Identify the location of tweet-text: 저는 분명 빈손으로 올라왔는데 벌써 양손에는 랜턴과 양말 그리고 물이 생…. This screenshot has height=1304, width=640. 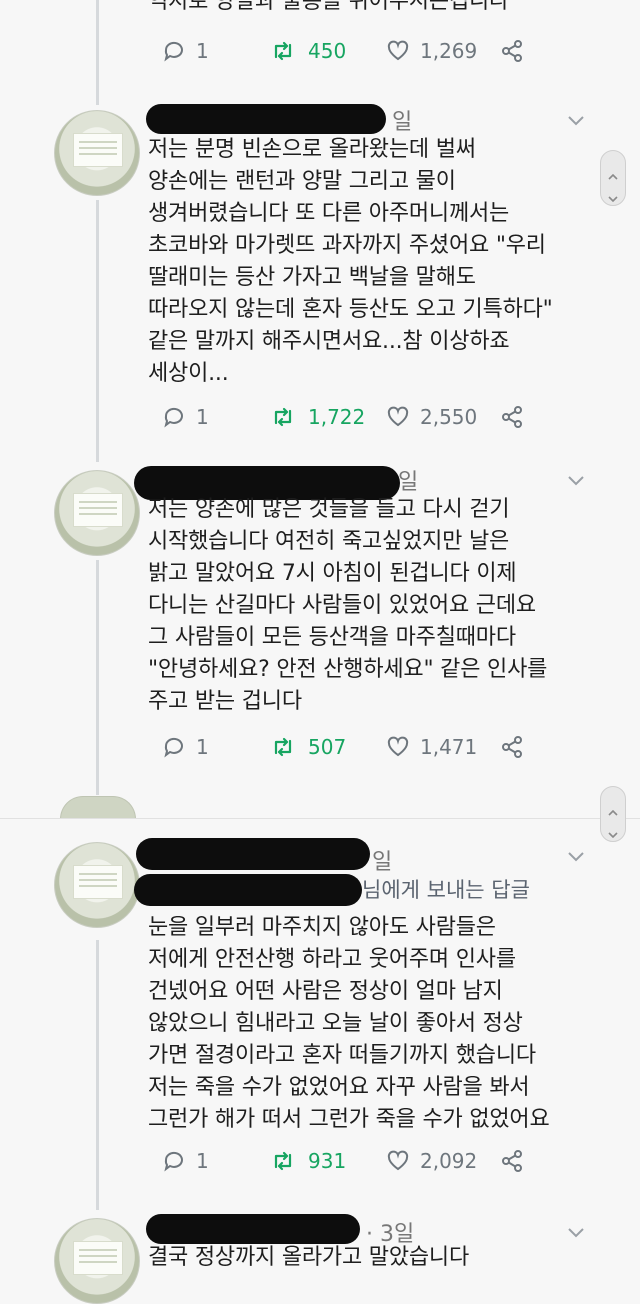
(350, 261).